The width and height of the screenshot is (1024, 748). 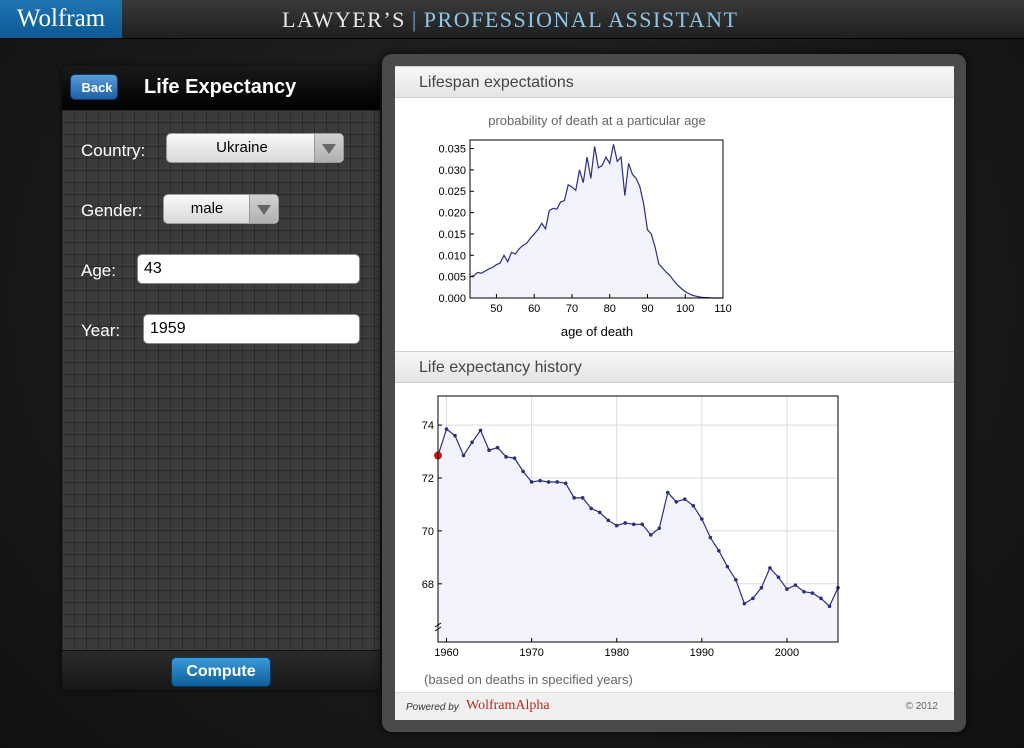 What do you see at coordinates (616, 653) in the screenshot?
I see `x-tick-label: 1980` at bounding box center [616, 653].